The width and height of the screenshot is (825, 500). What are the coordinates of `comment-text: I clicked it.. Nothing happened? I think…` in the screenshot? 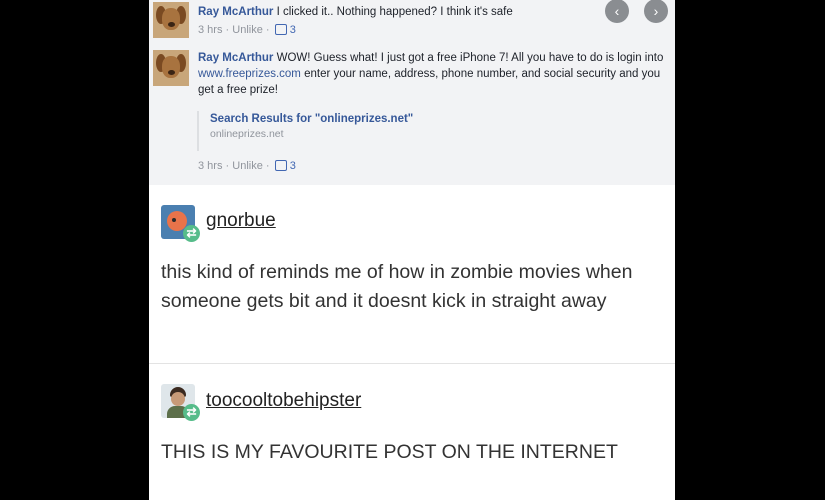 It's located at (394, 12).